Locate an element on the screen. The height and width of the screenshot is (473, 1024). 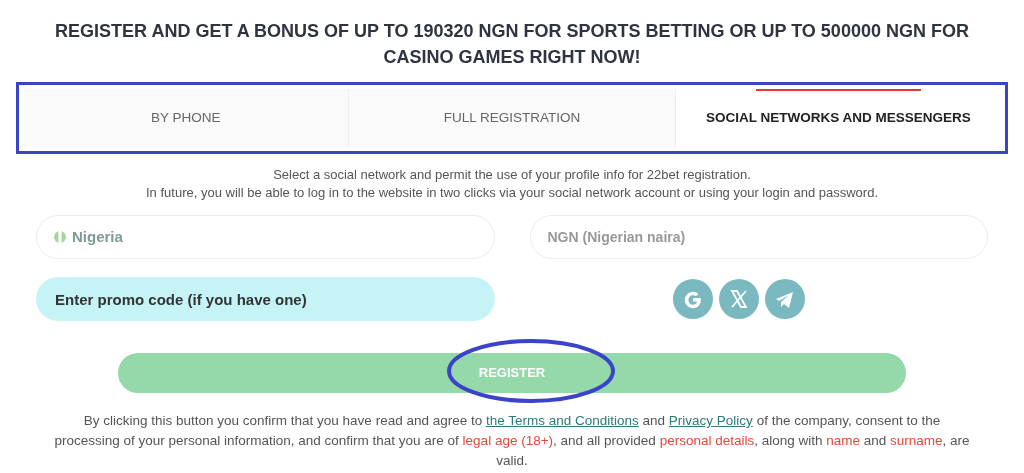
currency-field: NGN (Nigerian naira) is located at coordinates (758, 237).